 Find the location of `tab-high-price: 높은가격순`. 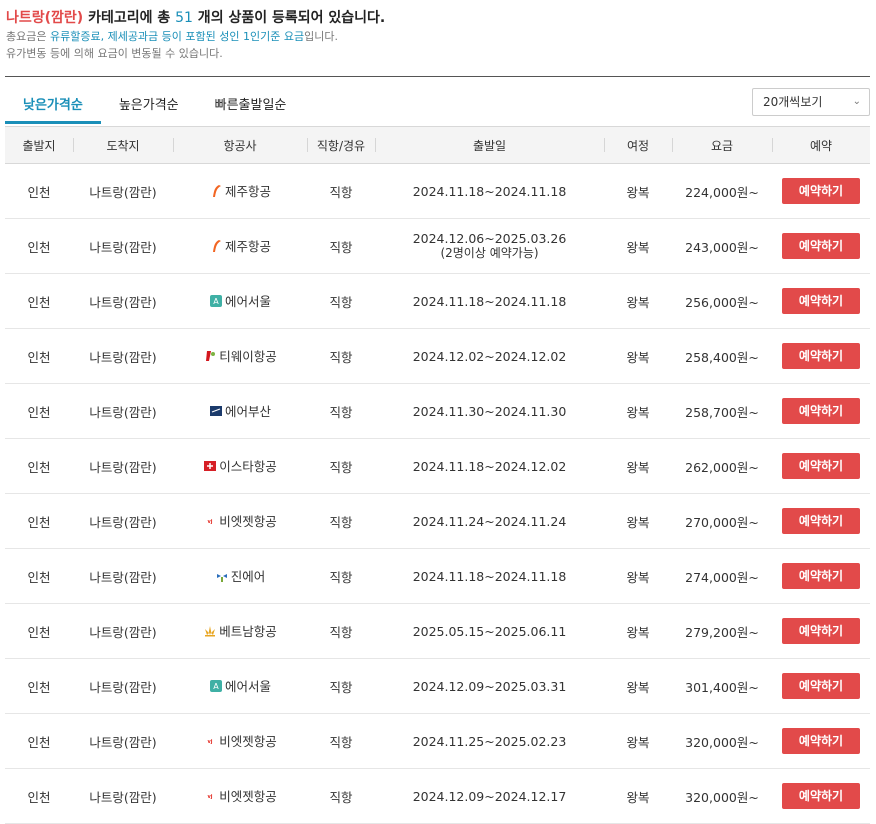

tab-high-price: 높은가격순 is located at coordinates (149, 106).